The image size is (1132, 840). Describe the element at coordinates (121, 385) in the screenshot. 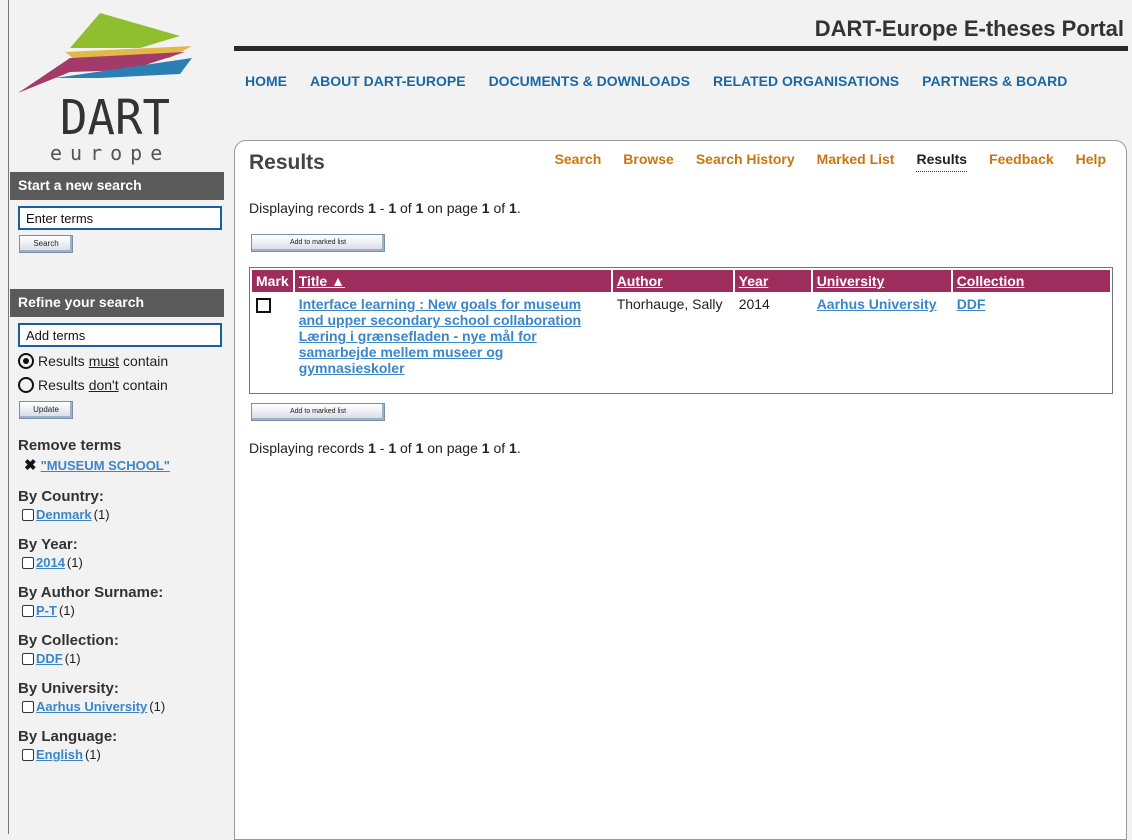

I see `radio-dont-contain: Results don't contain` at that location.